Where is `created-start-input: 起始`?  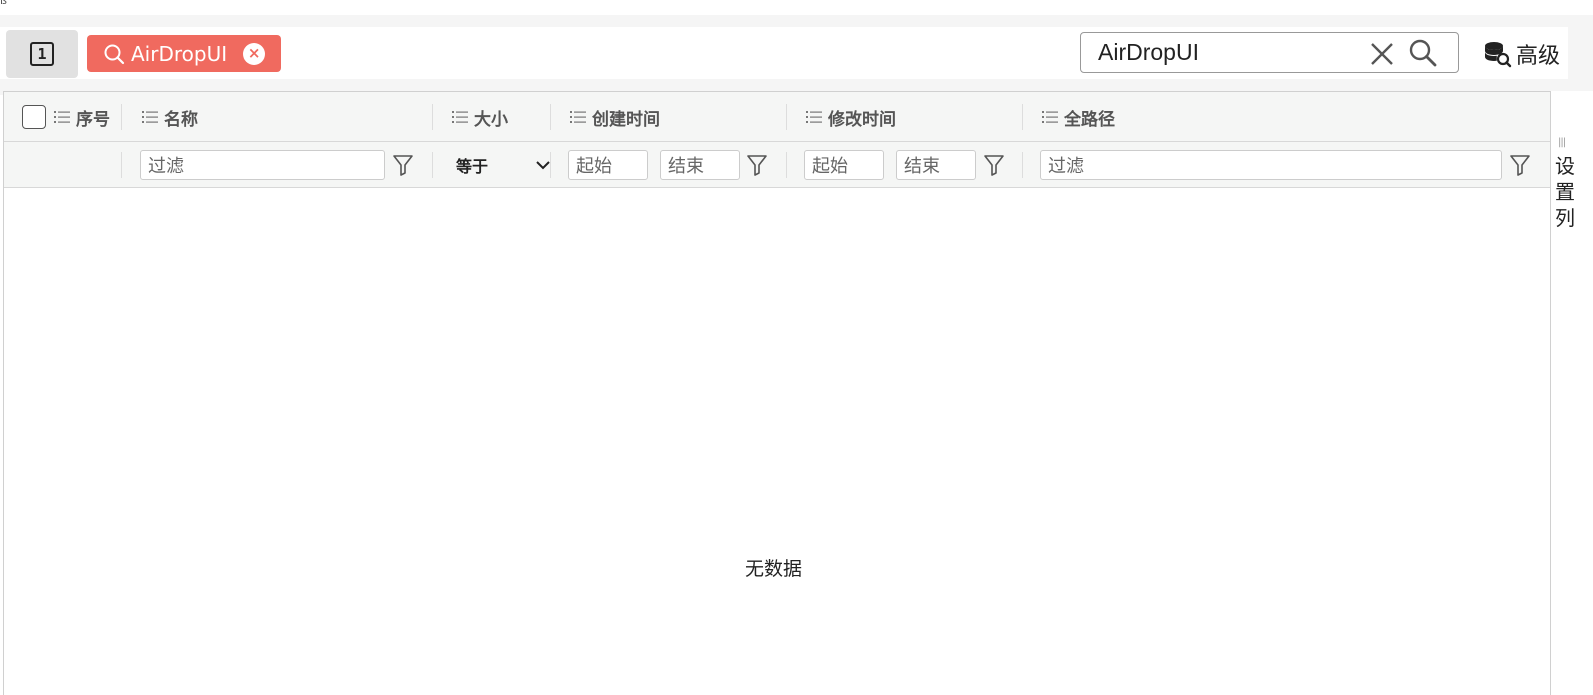
created-start-input: 起始 is located at coordinates (608, 165).